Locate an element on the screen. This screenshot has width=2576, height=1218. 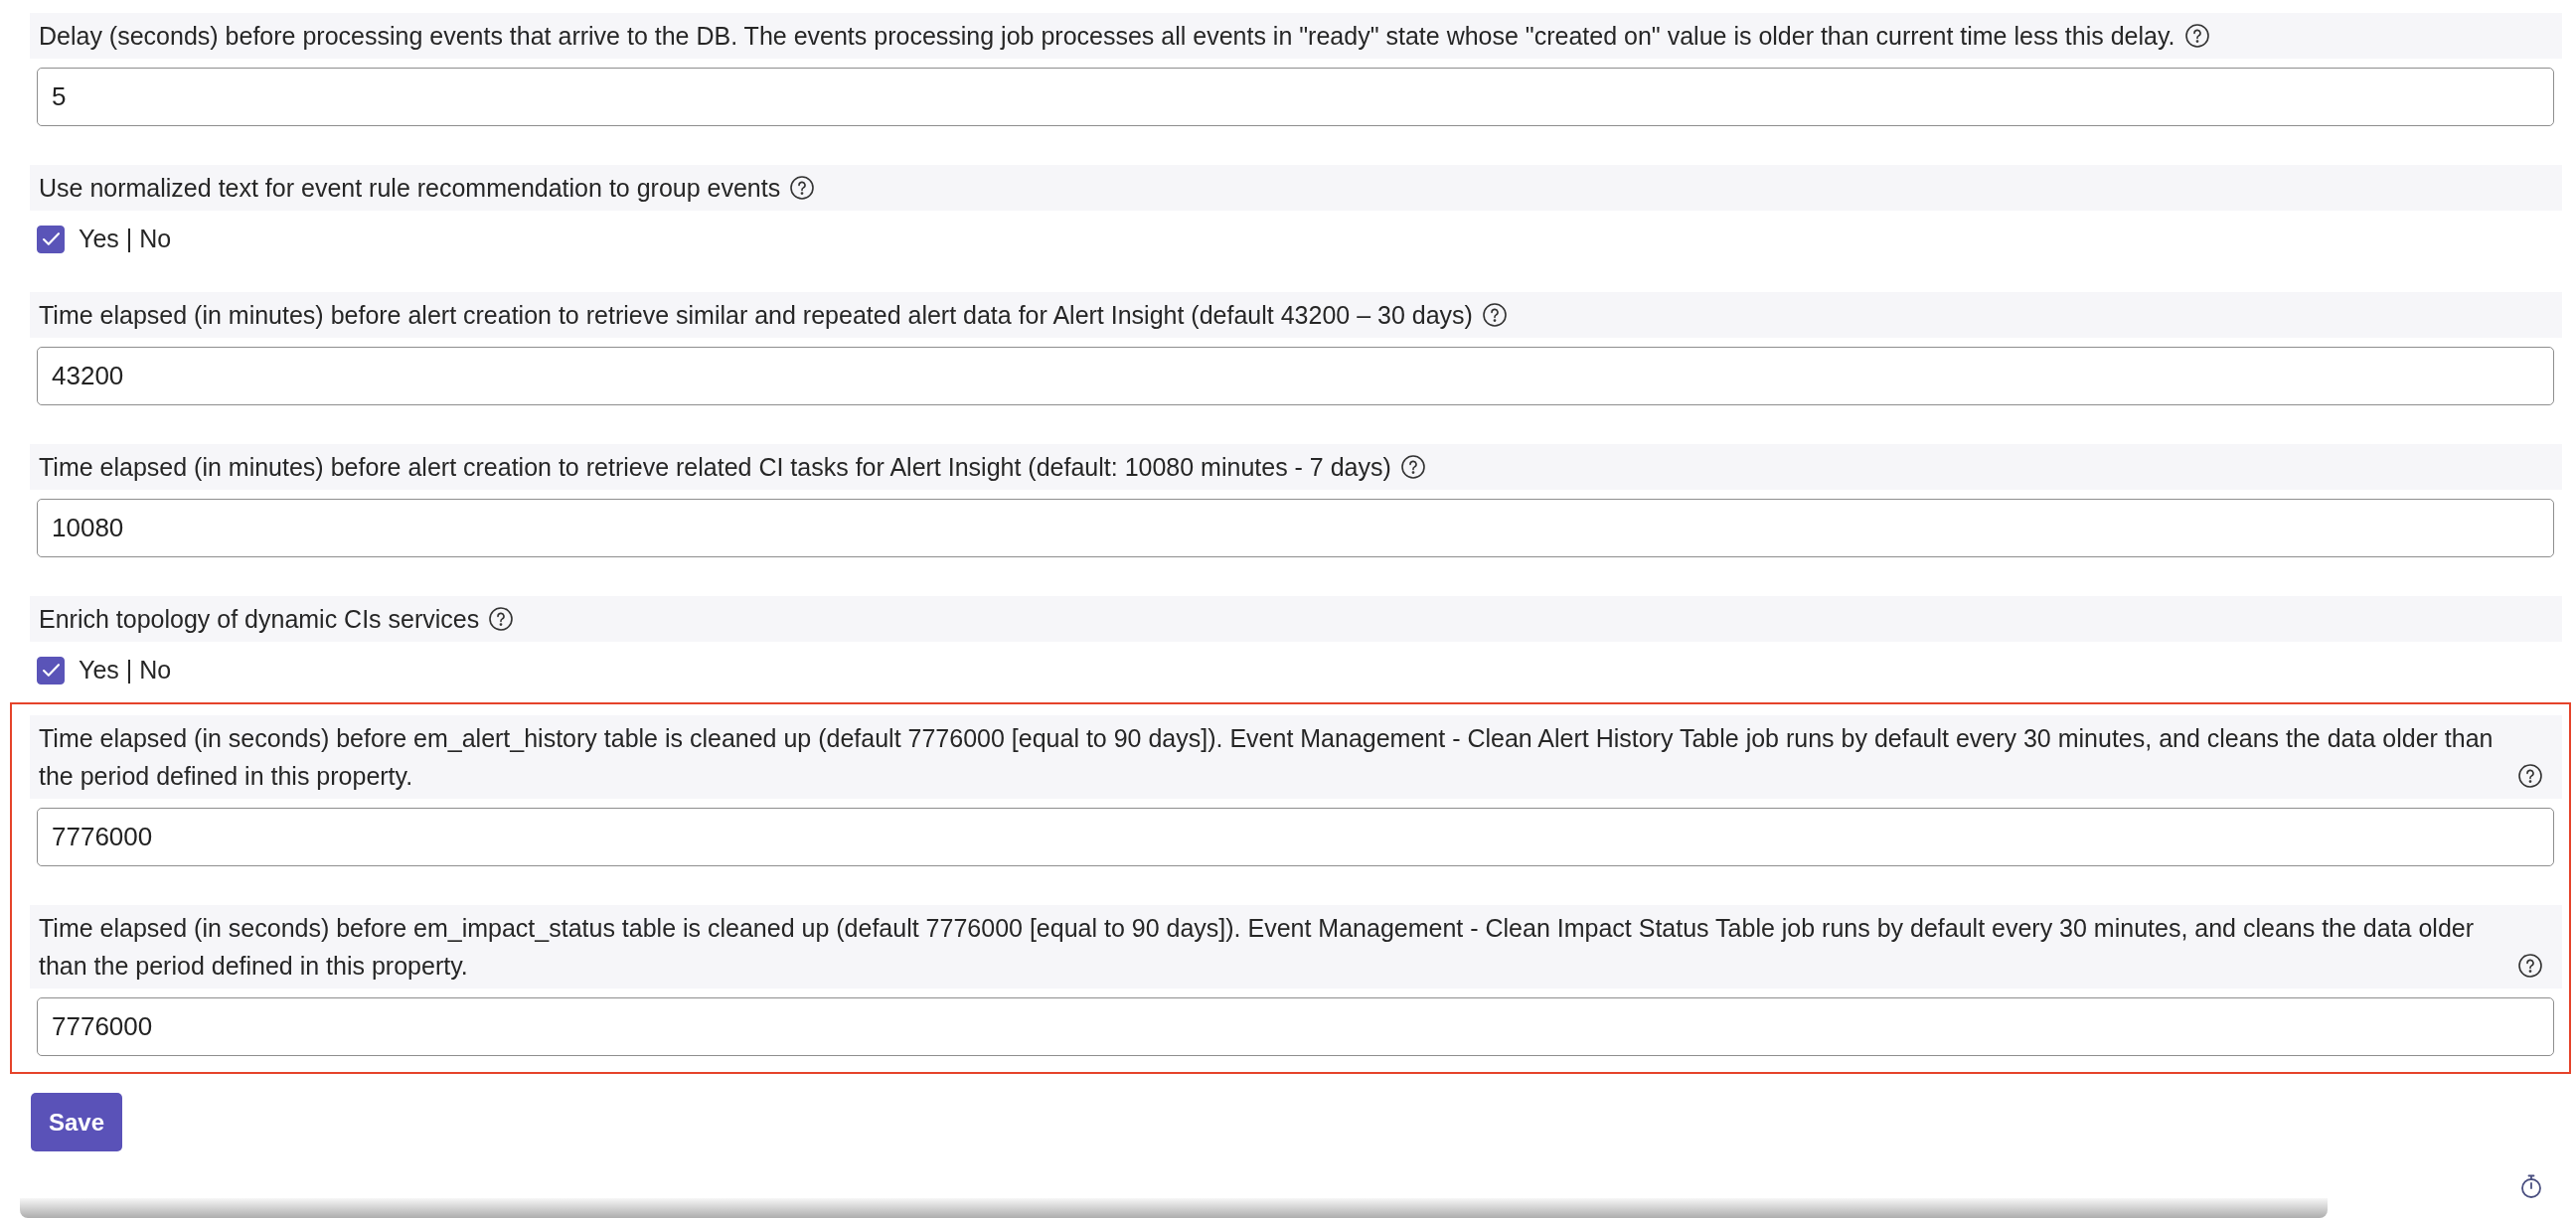
field-label: Enrich topology of dynamic CIs services is located at coordinates (259, 619).